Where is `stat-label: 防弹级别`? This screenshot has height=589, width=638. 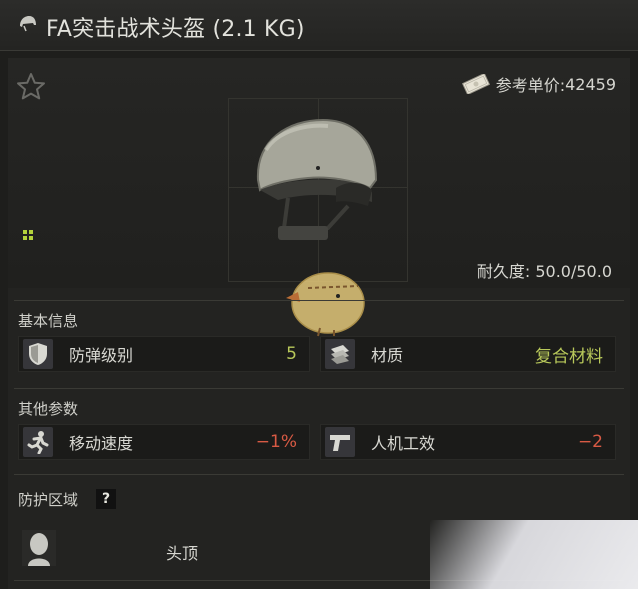
stat-label: 防弹级别 is located at coordinates (101, 355).